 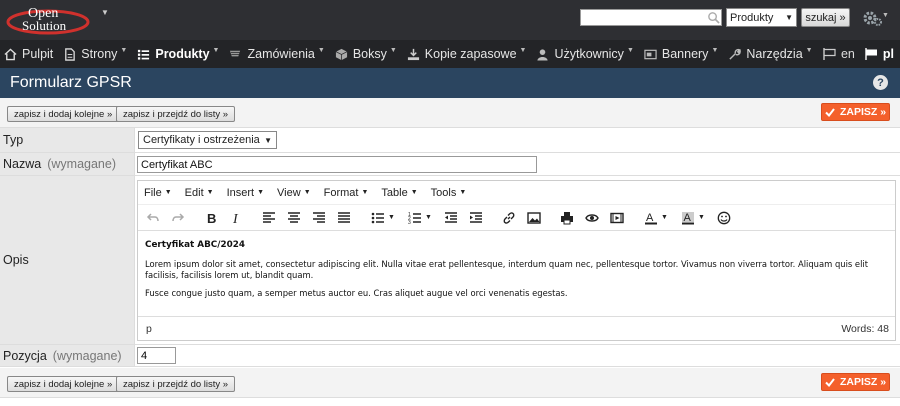 I want to click on search-input, so click(x=651, y=17).